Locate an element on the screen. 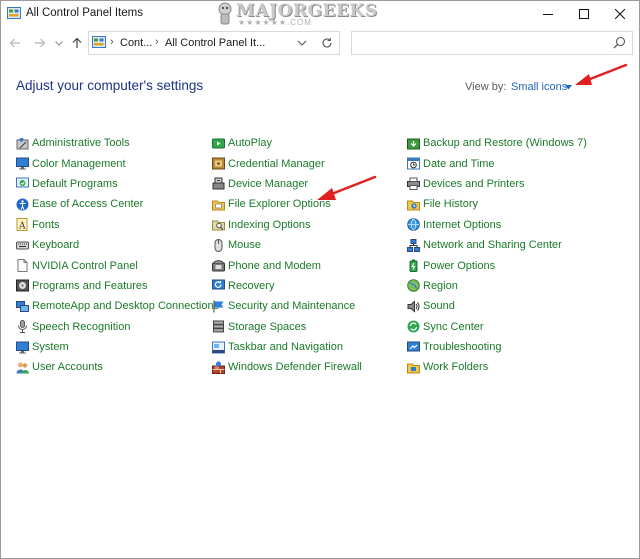  control-panel-item: Programs and Features is located at coordinates (117, 286).